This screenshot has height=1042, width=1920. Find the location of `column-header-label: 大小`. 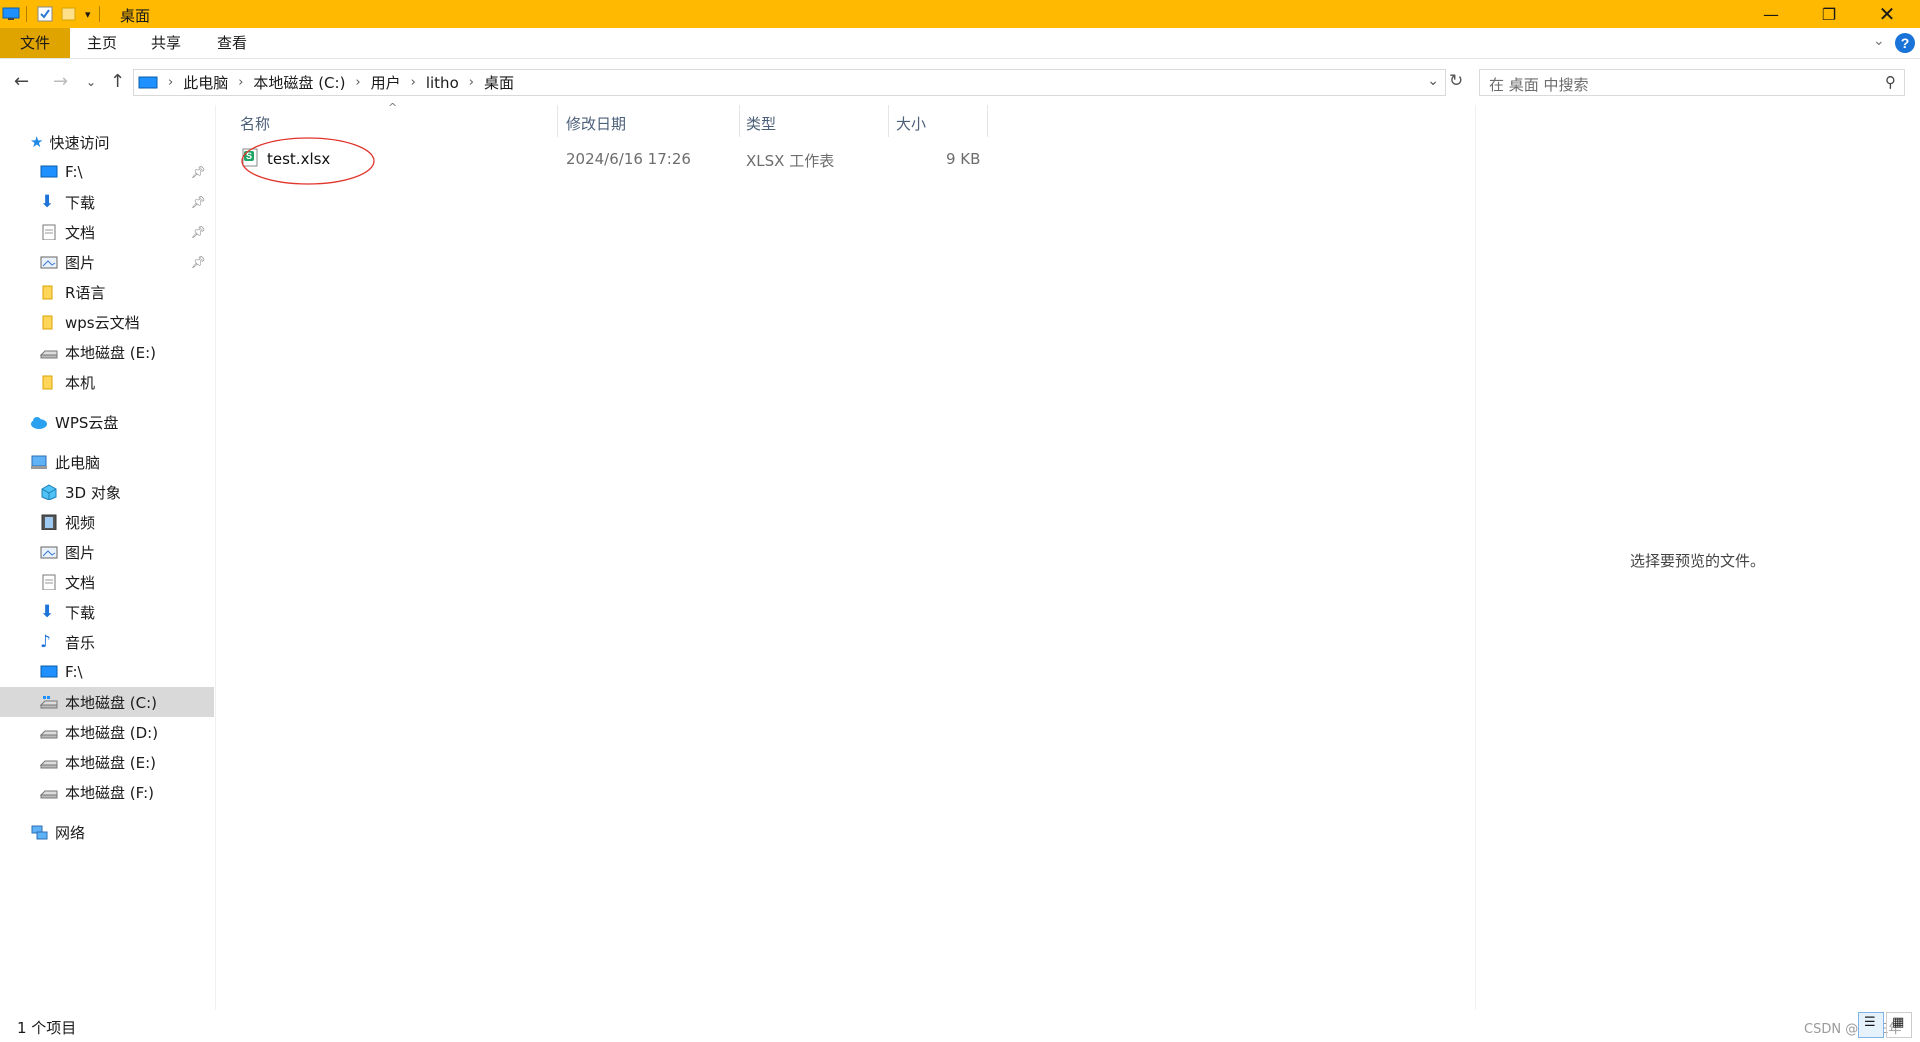

column-header-label: 大小 is located at coordinates (911, 124).